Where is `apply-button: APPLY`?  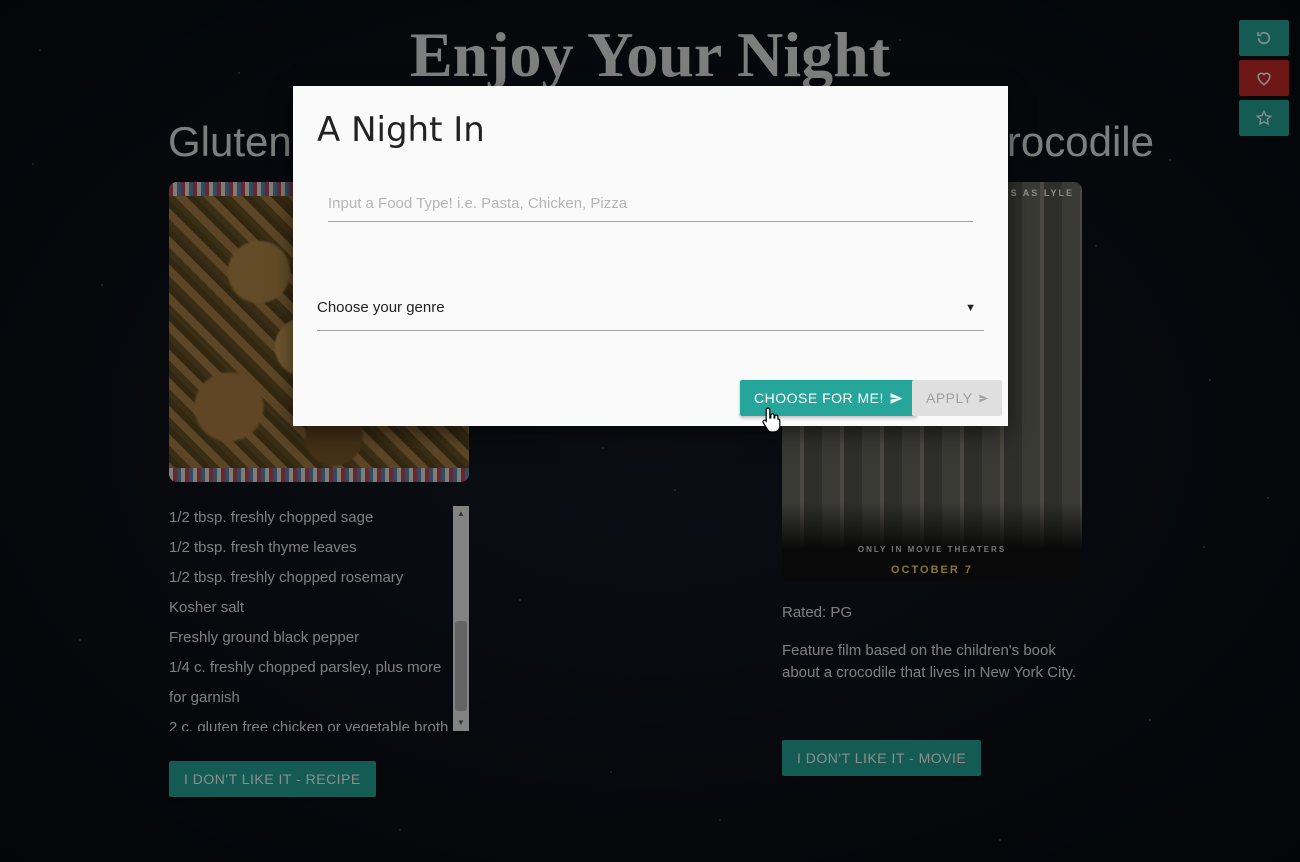 apply-button: APPLY is located at coordinates (957, 398).